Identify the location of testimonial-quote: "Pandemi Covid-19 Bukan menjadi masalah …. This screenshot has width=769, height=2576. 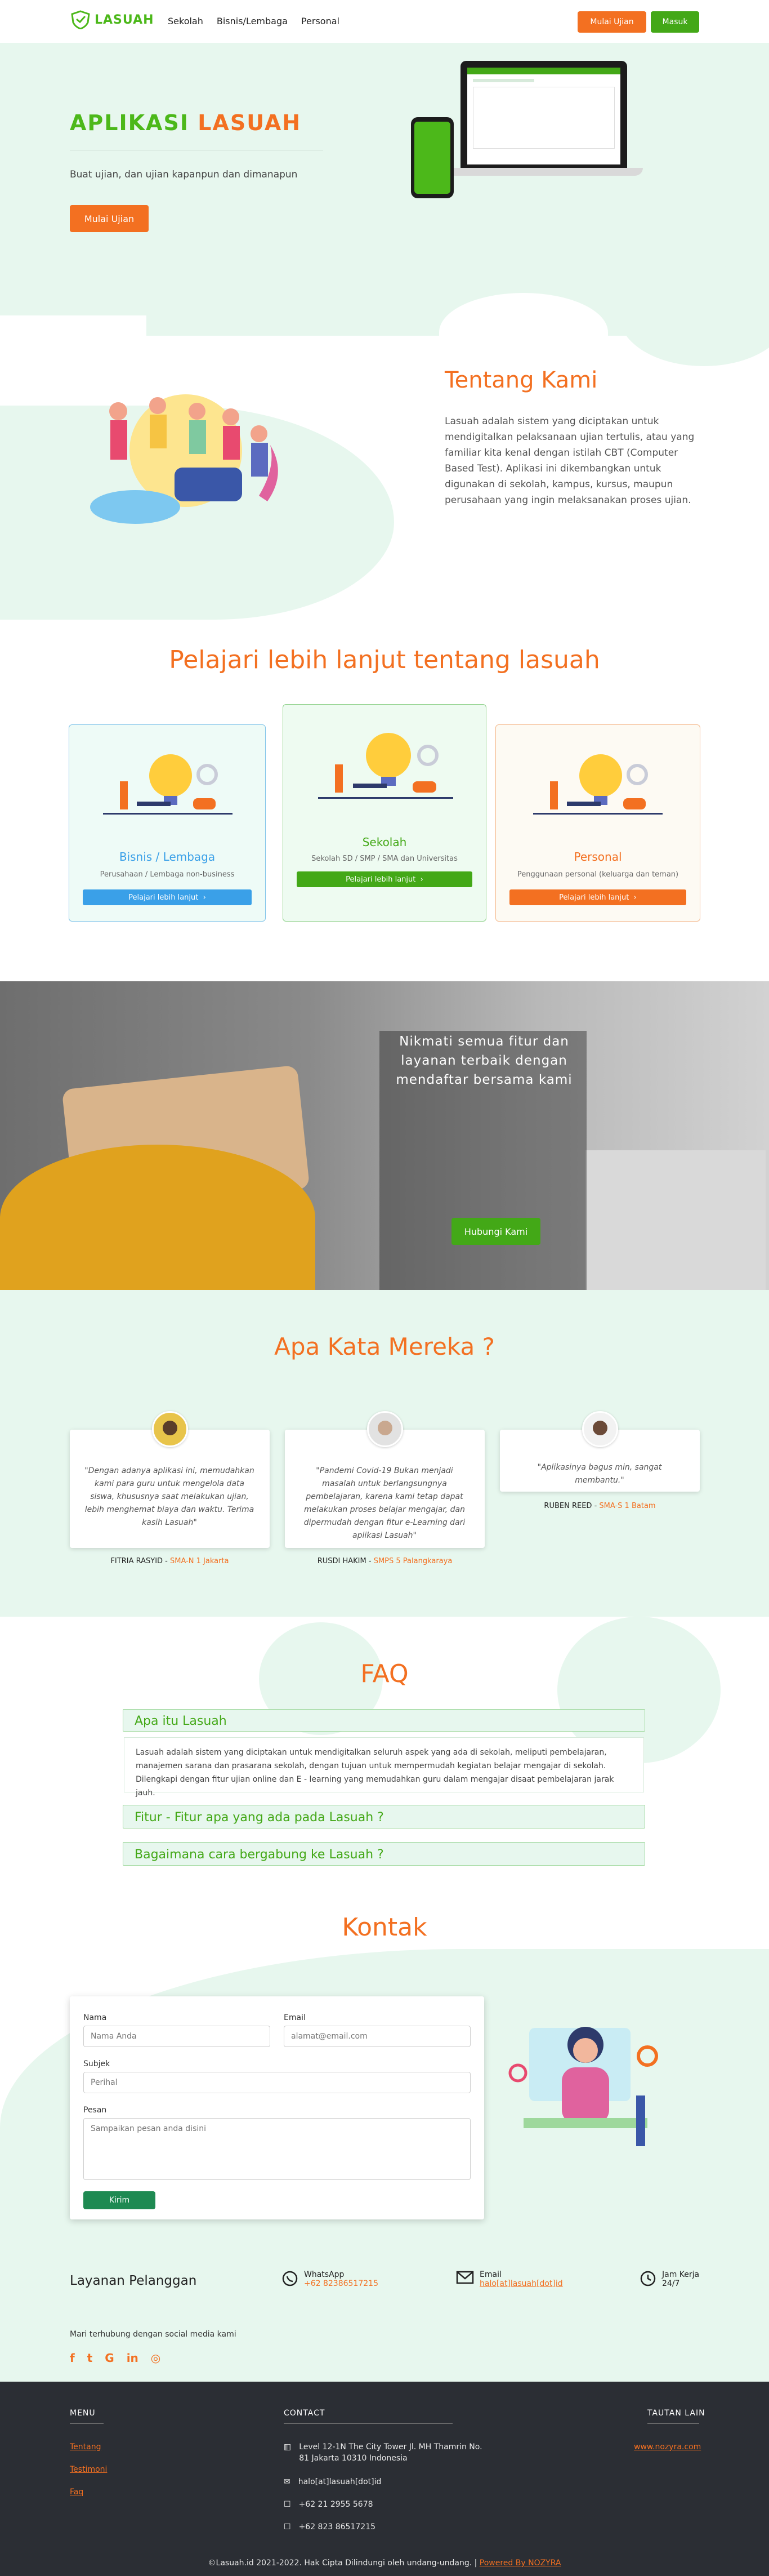
(384, 1503).